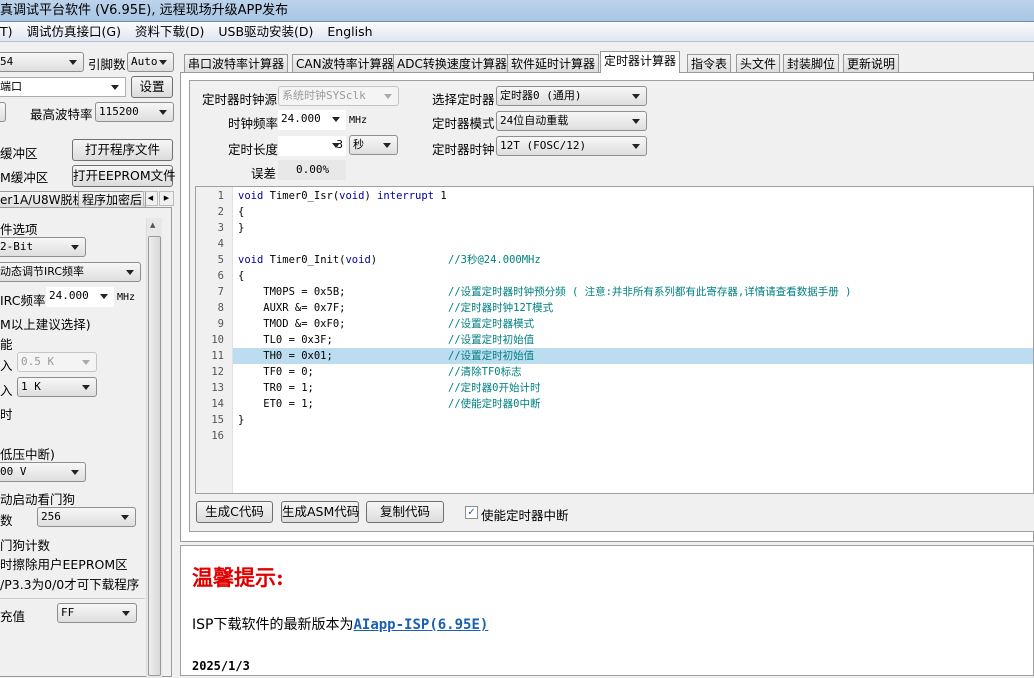 Image resolution: width=1034 pixels, height=678 pixels. Describe the element at coordinates (70, 272) in the screenshot. I see `irc-mode-select: 动态调节IRC频率` at that location.